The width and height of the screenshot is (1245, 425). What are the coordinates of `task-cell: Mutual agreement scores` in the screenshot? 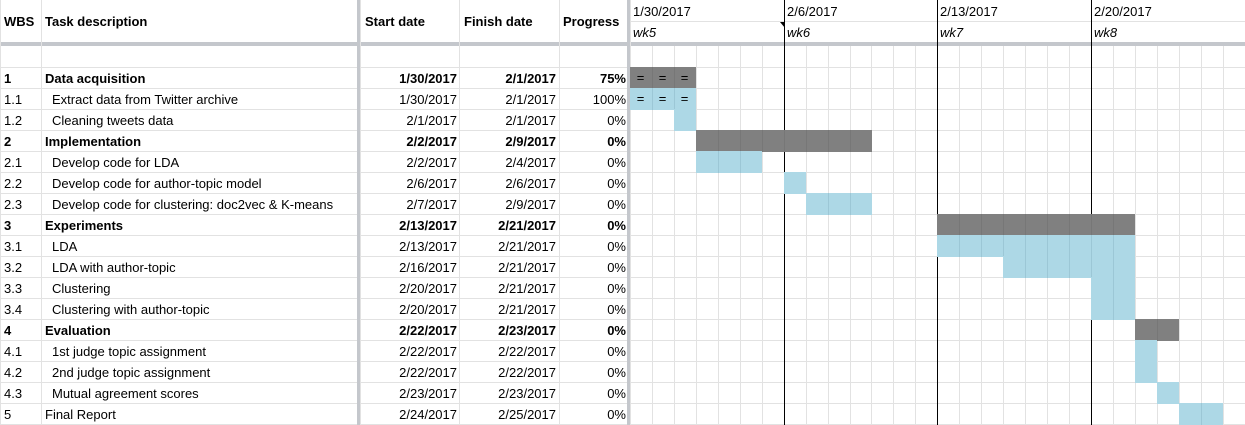 It's located at (203, 393).